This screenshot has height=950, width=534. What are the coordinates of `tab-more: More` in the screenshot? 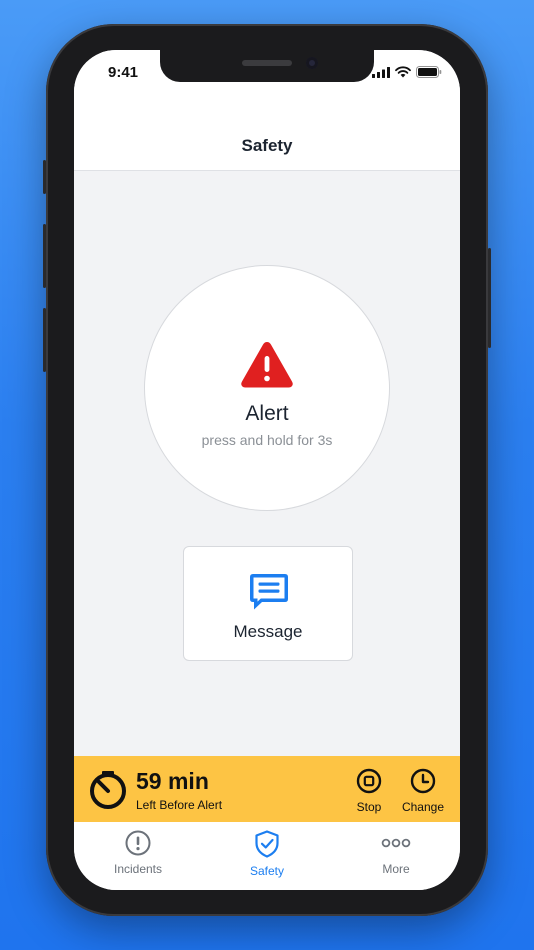 It's located at (396, 853).